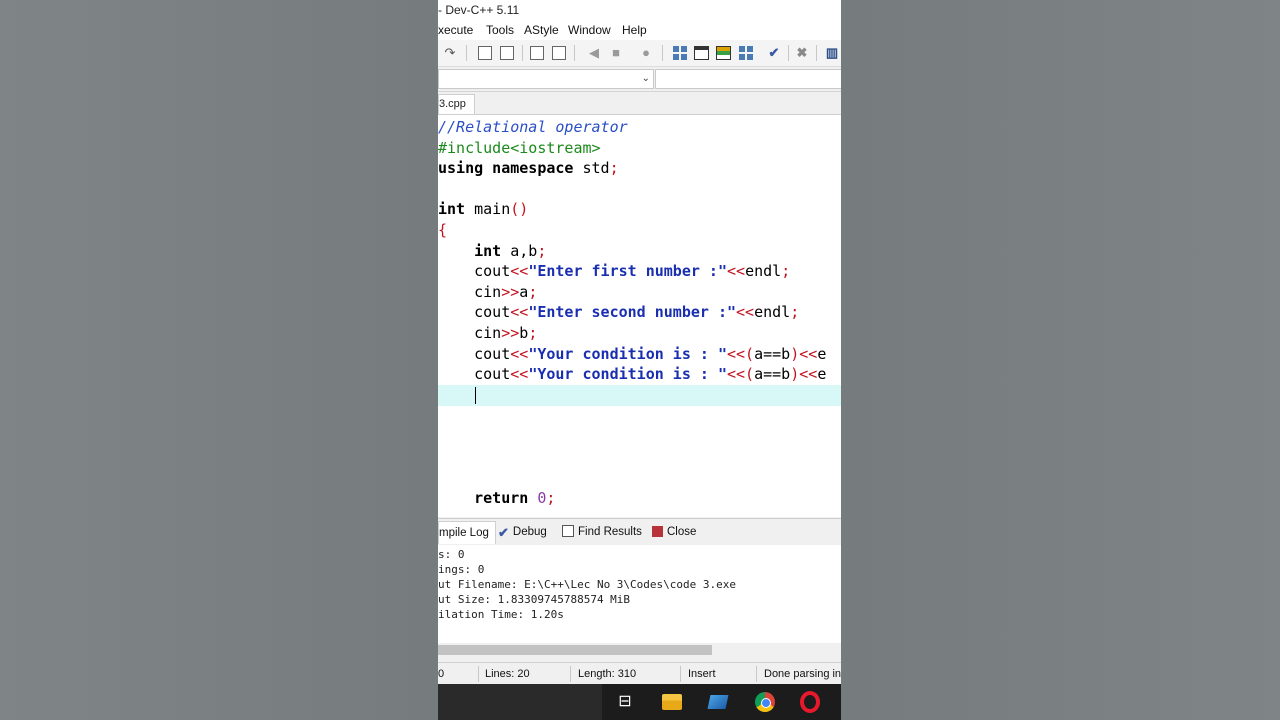 This screenshot has width=1280, height=720. What do you see at coordinates (802, 53) in the screenshot?
I see `close-file-icon: ✖` at bounding box center [802, 53].